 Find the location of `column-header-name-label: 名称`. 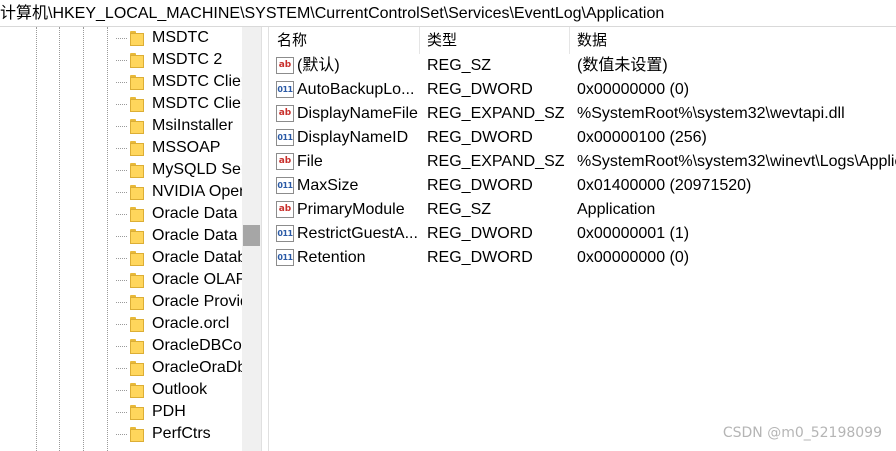

column-header-name-label: 名称 is located at coordinates (292, 40).